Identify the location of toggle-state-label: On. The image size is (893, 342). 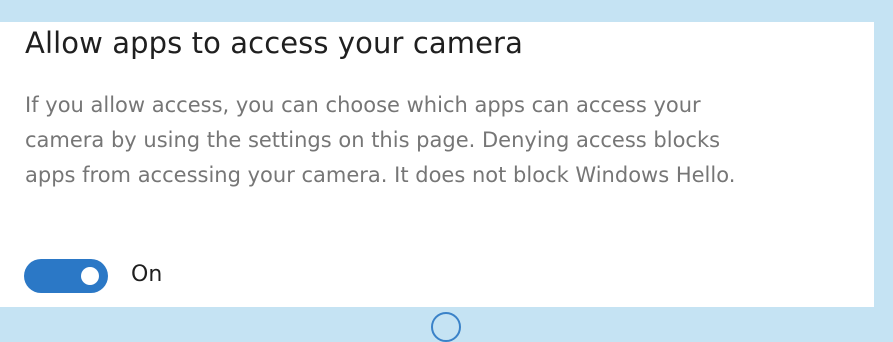
(147, 274).